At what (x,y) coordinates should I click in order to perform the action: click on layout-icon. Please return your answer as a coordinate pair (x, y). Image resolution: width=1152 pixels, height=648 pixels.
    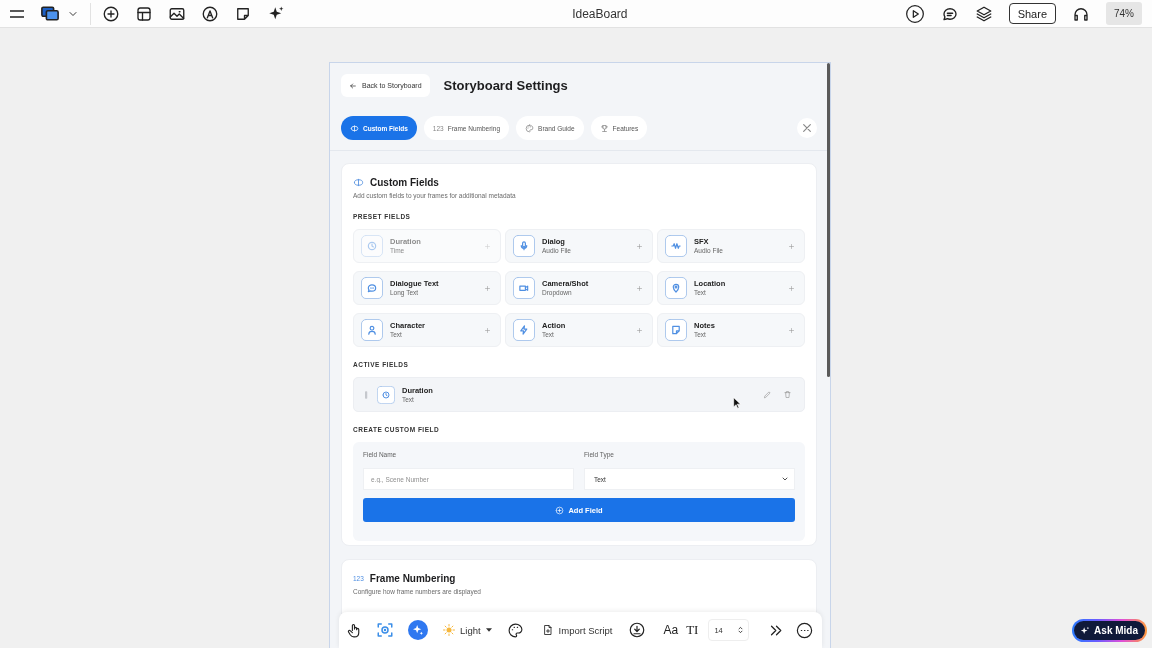
    Looking at the image, I should click on (144, 13).